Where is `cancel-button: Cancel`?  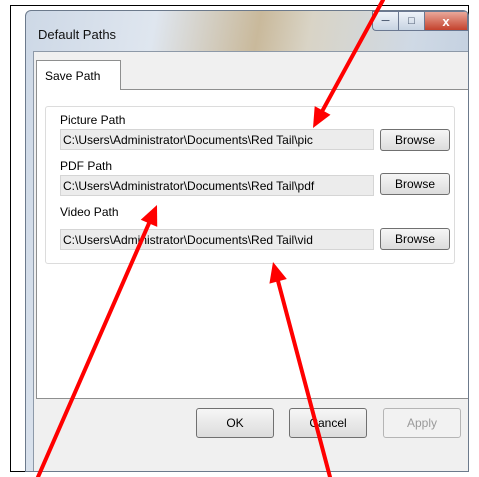 cancel-button: Cancel is located at coordinates (328, 423).